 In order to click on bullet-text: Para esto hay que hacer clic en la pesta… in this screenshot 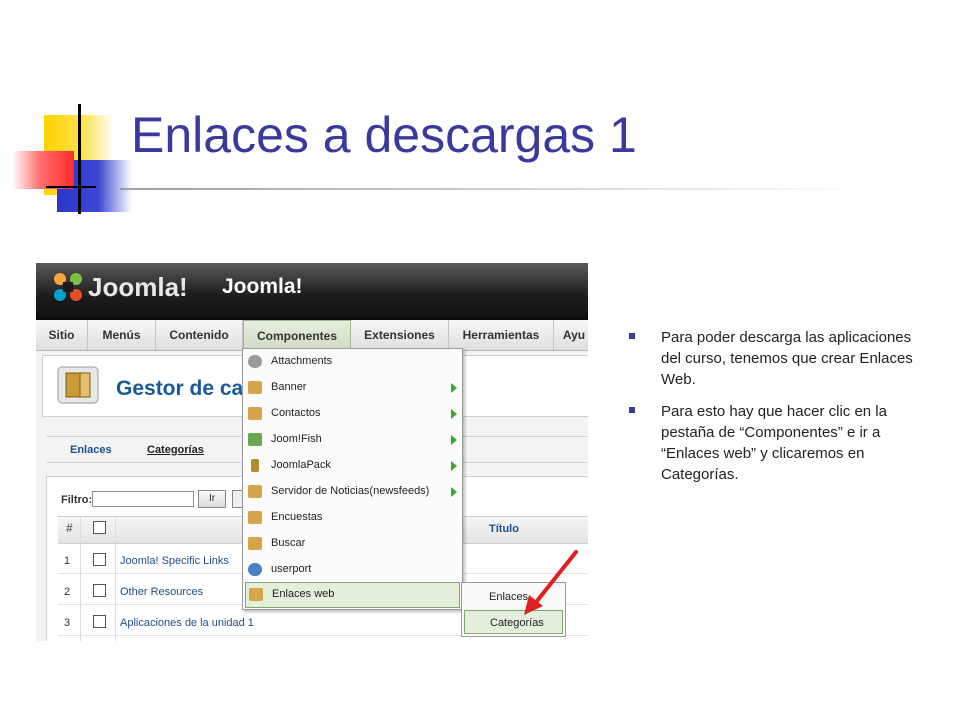, I will do `click(774, 443)`.